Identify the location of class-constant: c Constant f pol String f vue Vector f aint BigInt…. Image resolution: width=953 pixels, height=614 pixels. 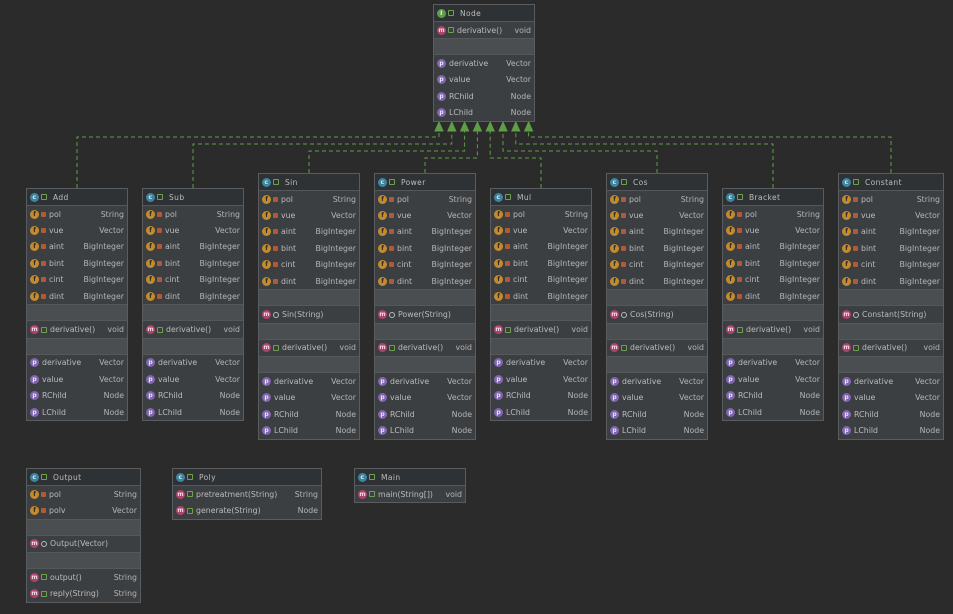
(891, 306).